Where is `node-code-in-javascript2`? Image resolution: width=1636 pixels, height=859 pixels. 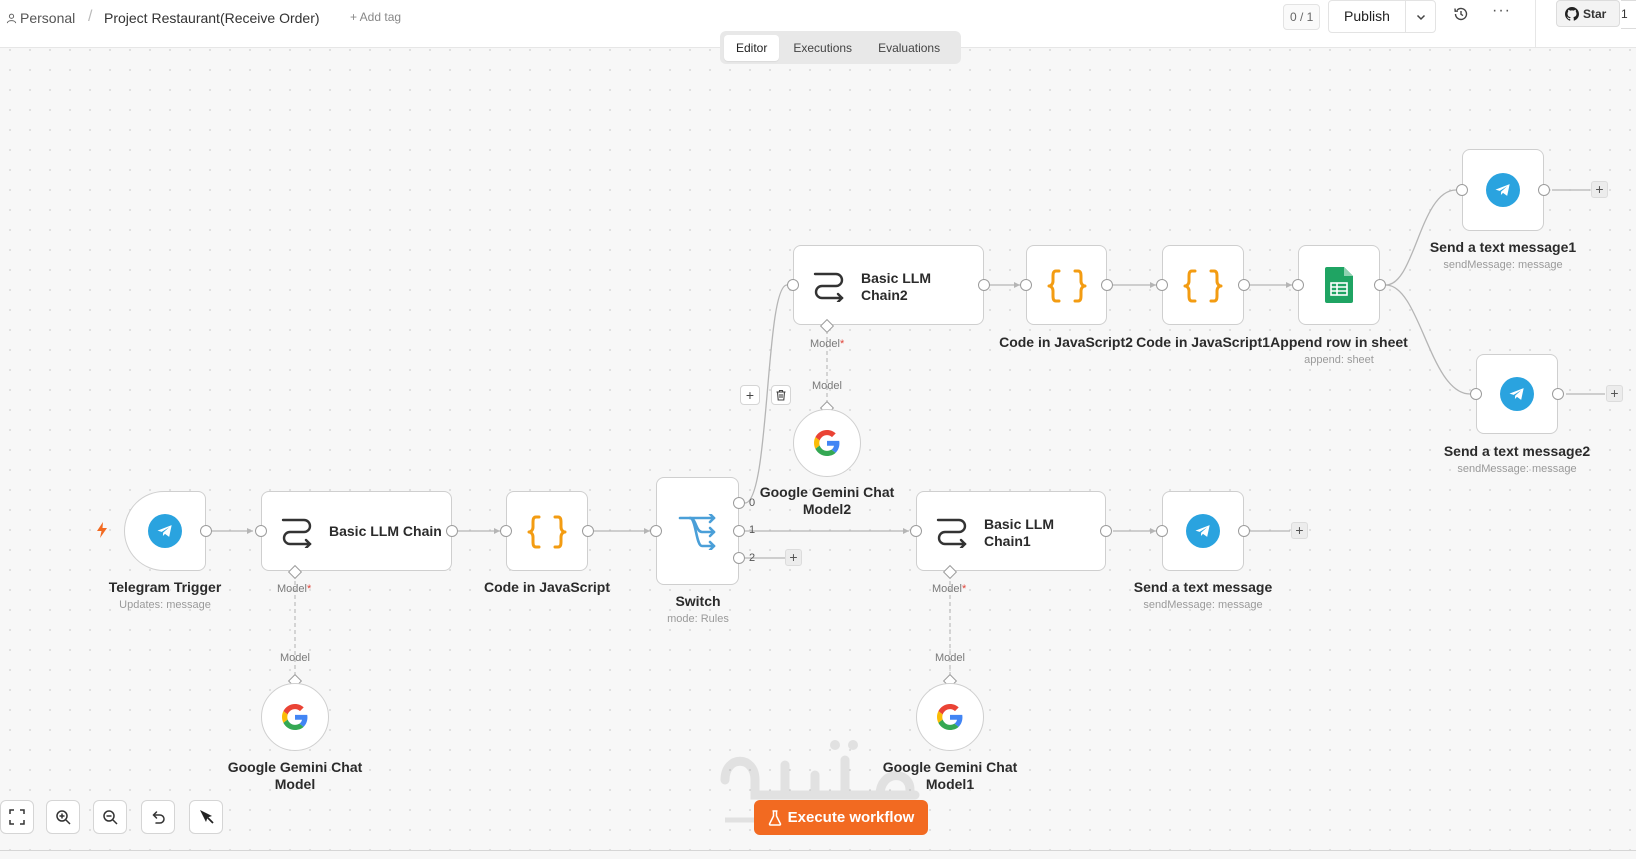 node-code-in-javascript2 is located at coordinates (1066, 285).